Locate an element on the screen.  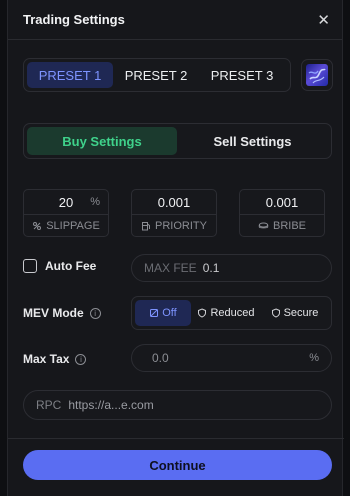
bribe-label-row: BRIBE is located at coordinates (282, 226).